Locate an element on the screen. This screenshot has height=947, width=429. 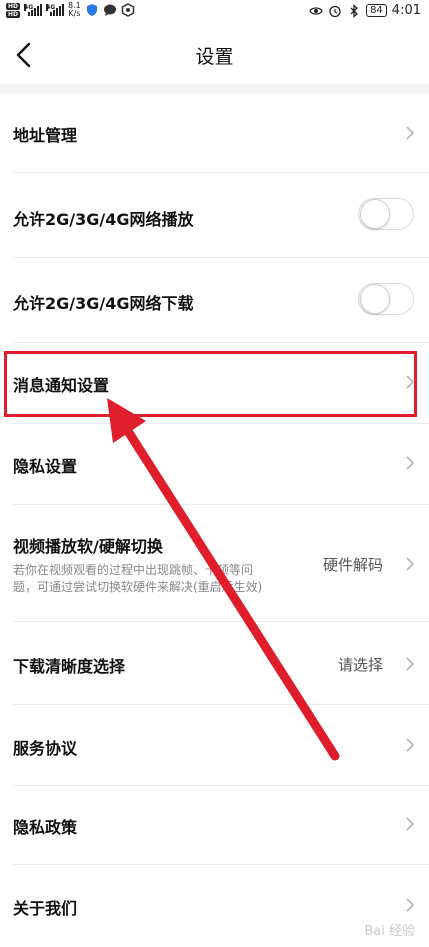
highlight-box is located at coordinates (210, 384).